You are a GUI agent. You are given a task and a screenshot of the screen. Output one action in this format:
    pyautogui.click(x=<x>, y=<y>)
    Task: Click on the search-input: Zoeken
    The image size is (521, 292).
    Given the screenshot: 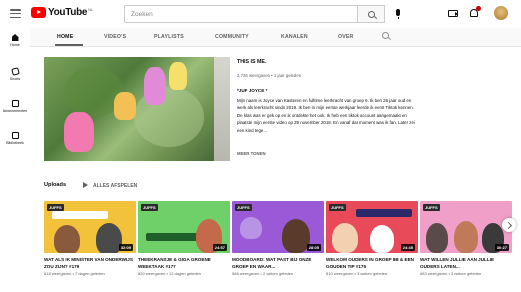 What is the action you would take?
    pyautogui.click(x=241, y=14)
    